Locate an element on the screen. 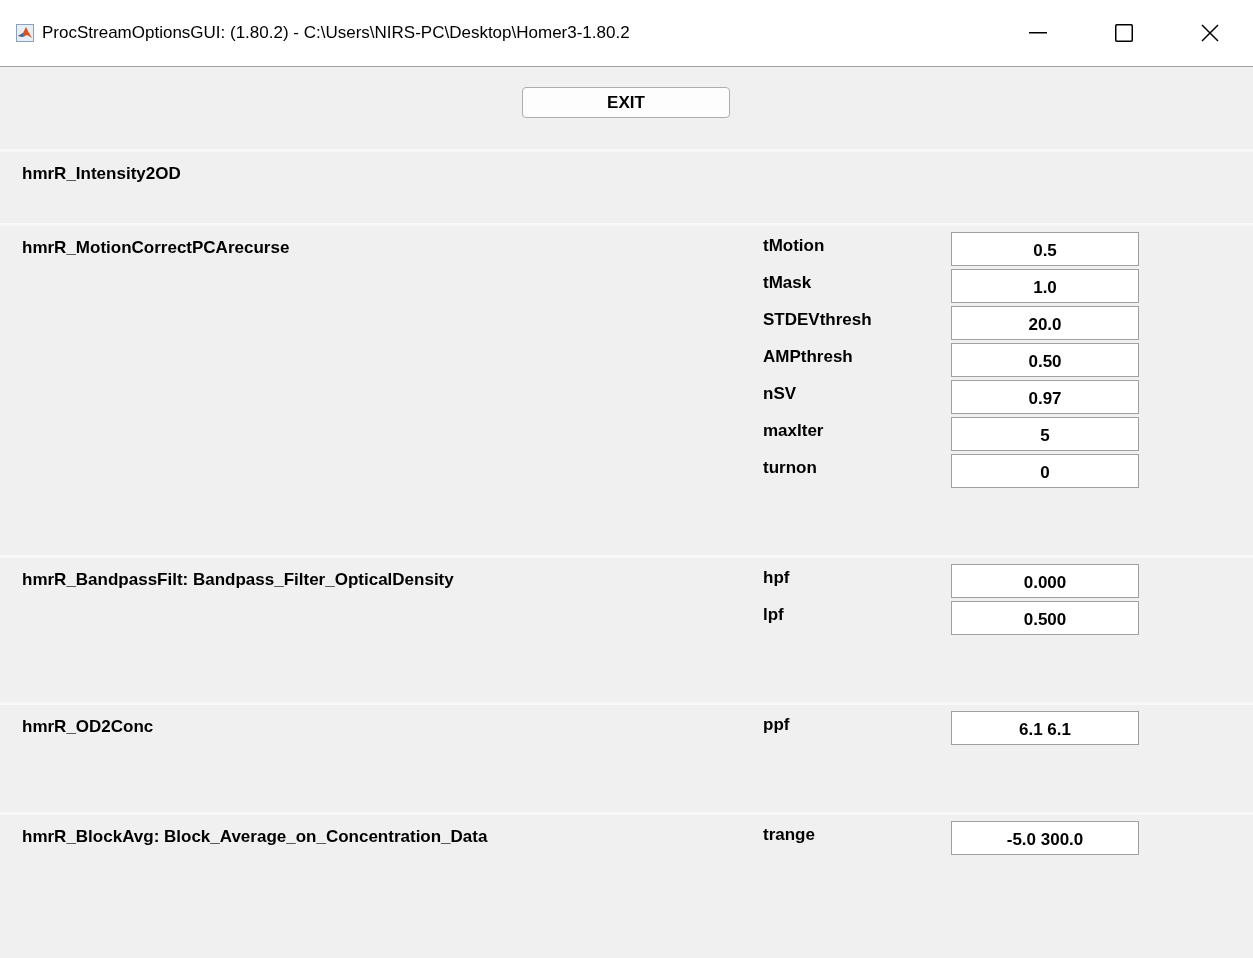 Image resolution: width=1253 pixels, height=958 pixels. param-field: 0.000 is located at coordinates (1045, 581).